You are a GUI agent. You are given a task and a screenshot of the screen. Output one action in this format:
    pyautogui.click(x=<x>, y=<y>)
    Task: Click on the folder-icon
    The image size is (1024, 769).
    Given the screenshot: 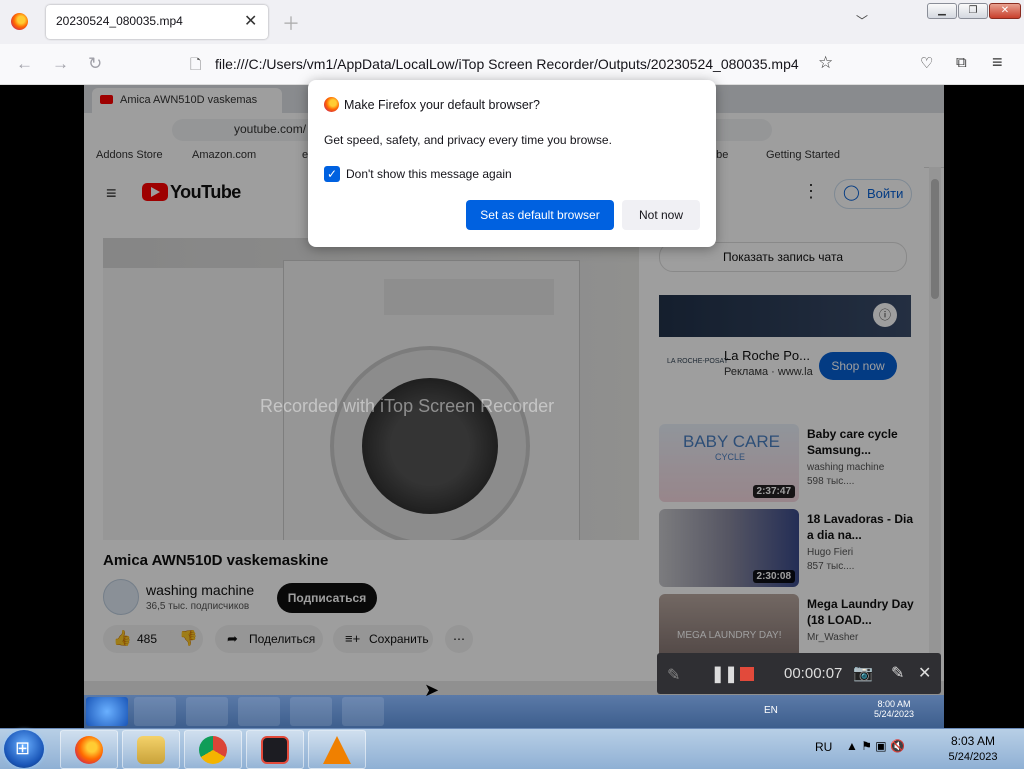 What is the action you would take?
    pyautogui.click(x=151, y=750)
    